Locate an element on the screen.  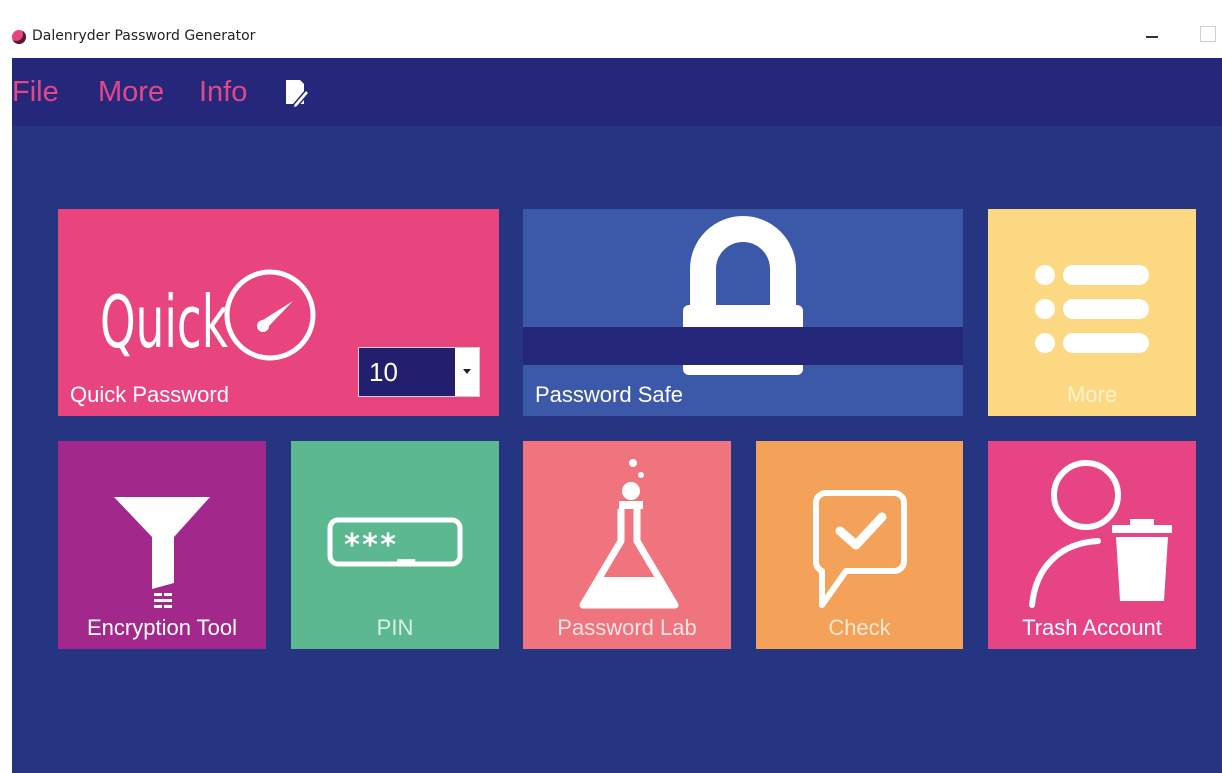
title-bar: Dalenryder Password Generator is located at coordinates (611, 29).